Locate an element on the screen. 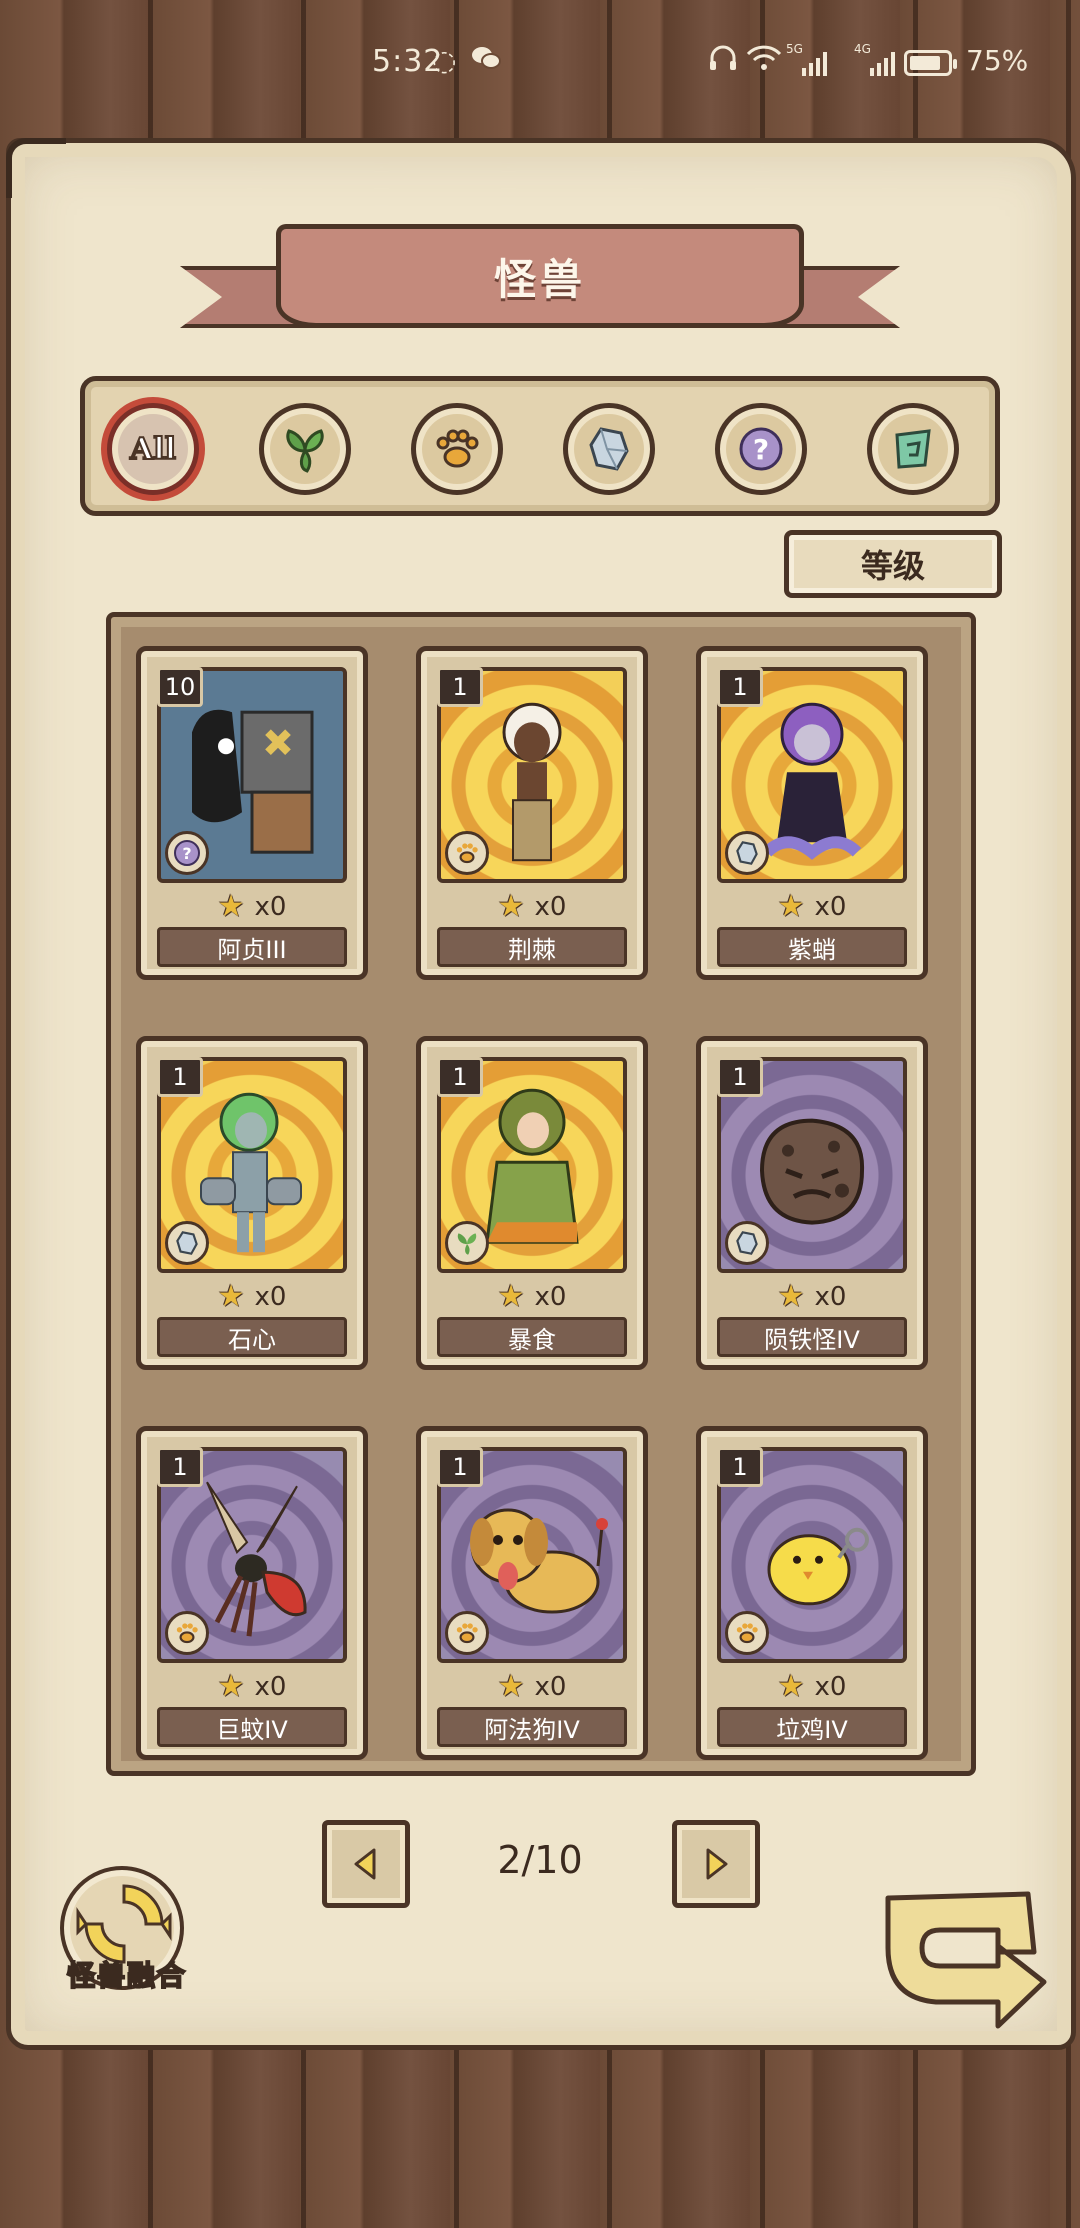 This screenshot has width=1080, height=2228. filter-paw is located at coordinates (457, 449).